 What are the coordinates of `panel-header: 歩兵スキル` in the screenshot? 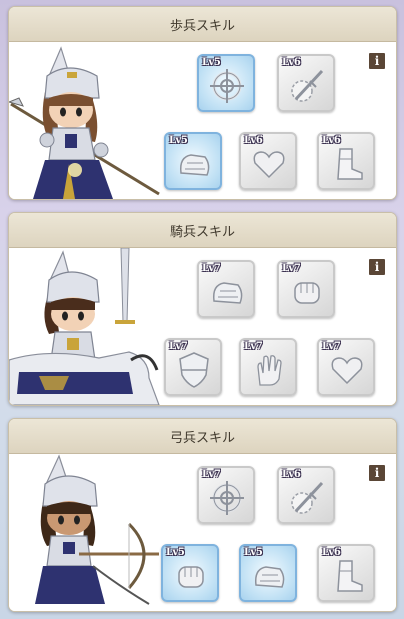 It's located at (202, 24).